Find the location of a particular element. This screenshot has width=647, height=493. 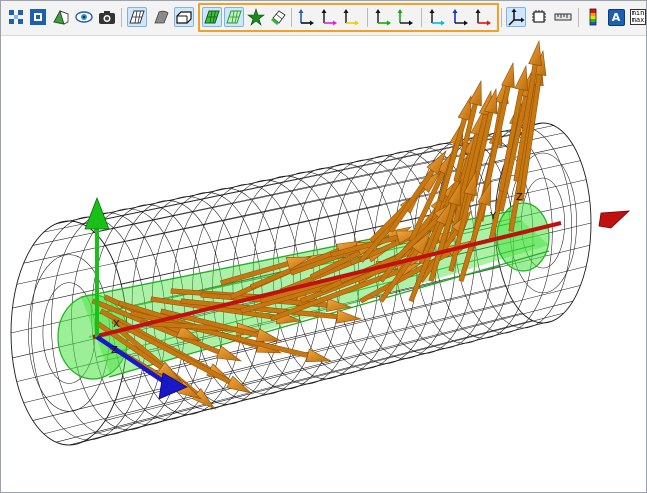

global-triad-button is located at coordinates (516, 17).